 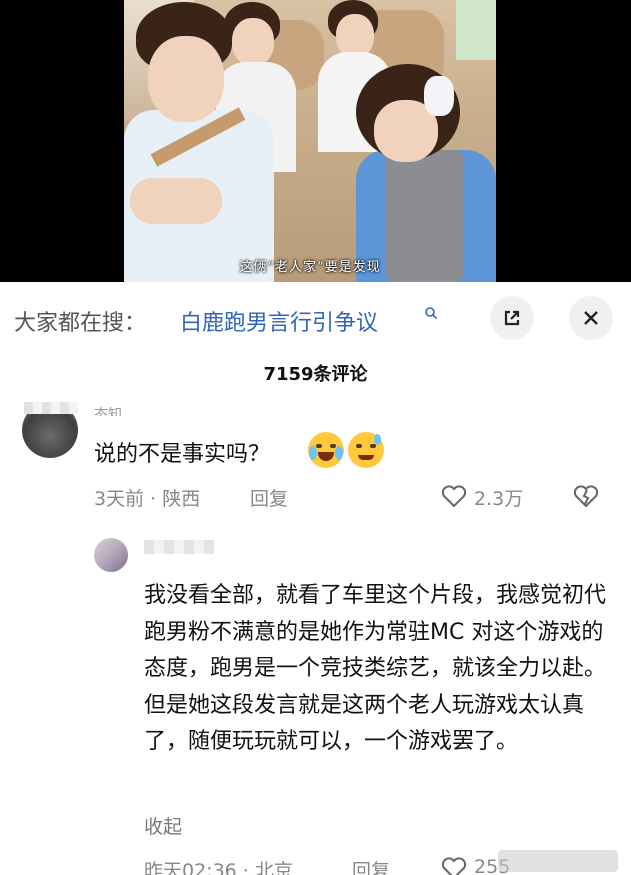 I want to click on username: 态知, so click(x=108, y=410).